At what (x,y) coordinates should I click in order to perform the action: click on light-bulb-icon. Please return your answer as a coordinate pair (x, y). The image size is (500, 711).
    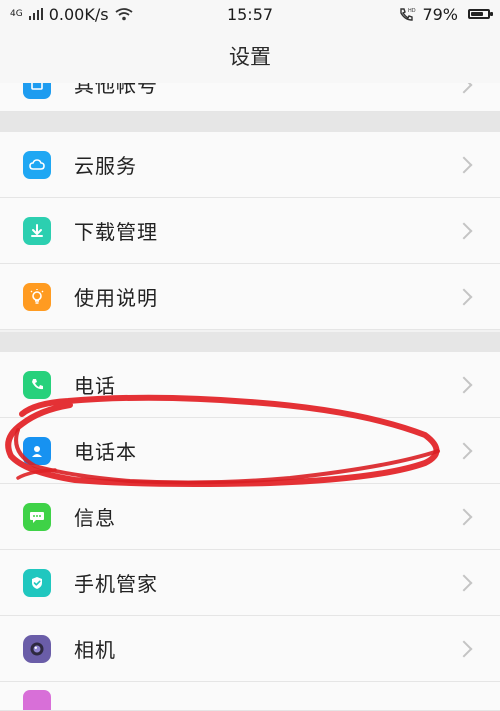
    Looking at the image, I should click on (37, 296).